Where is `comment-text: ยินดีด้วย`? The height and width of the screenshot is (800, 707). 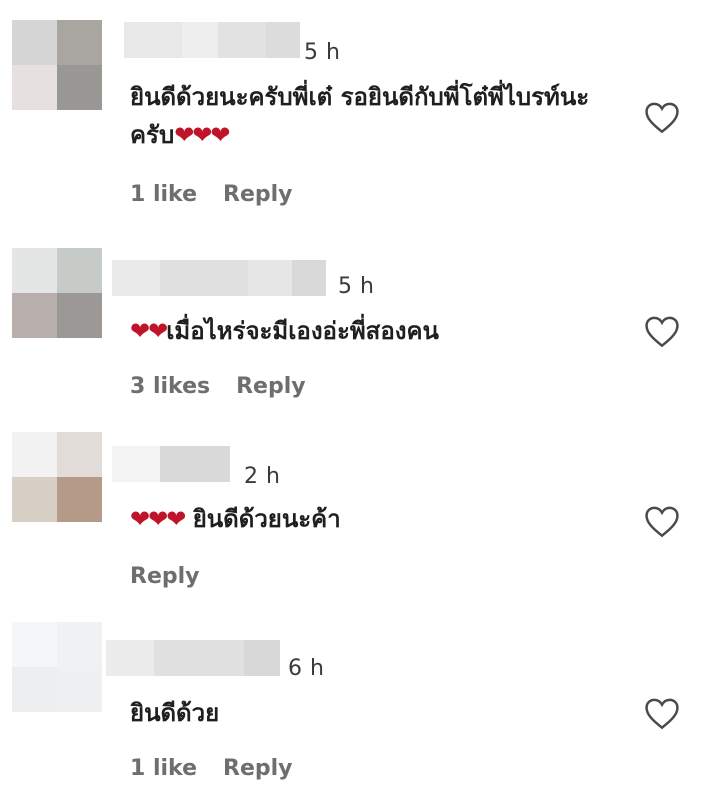
comment-text: ยินดีด้วย is located at coordinates (375, 713).